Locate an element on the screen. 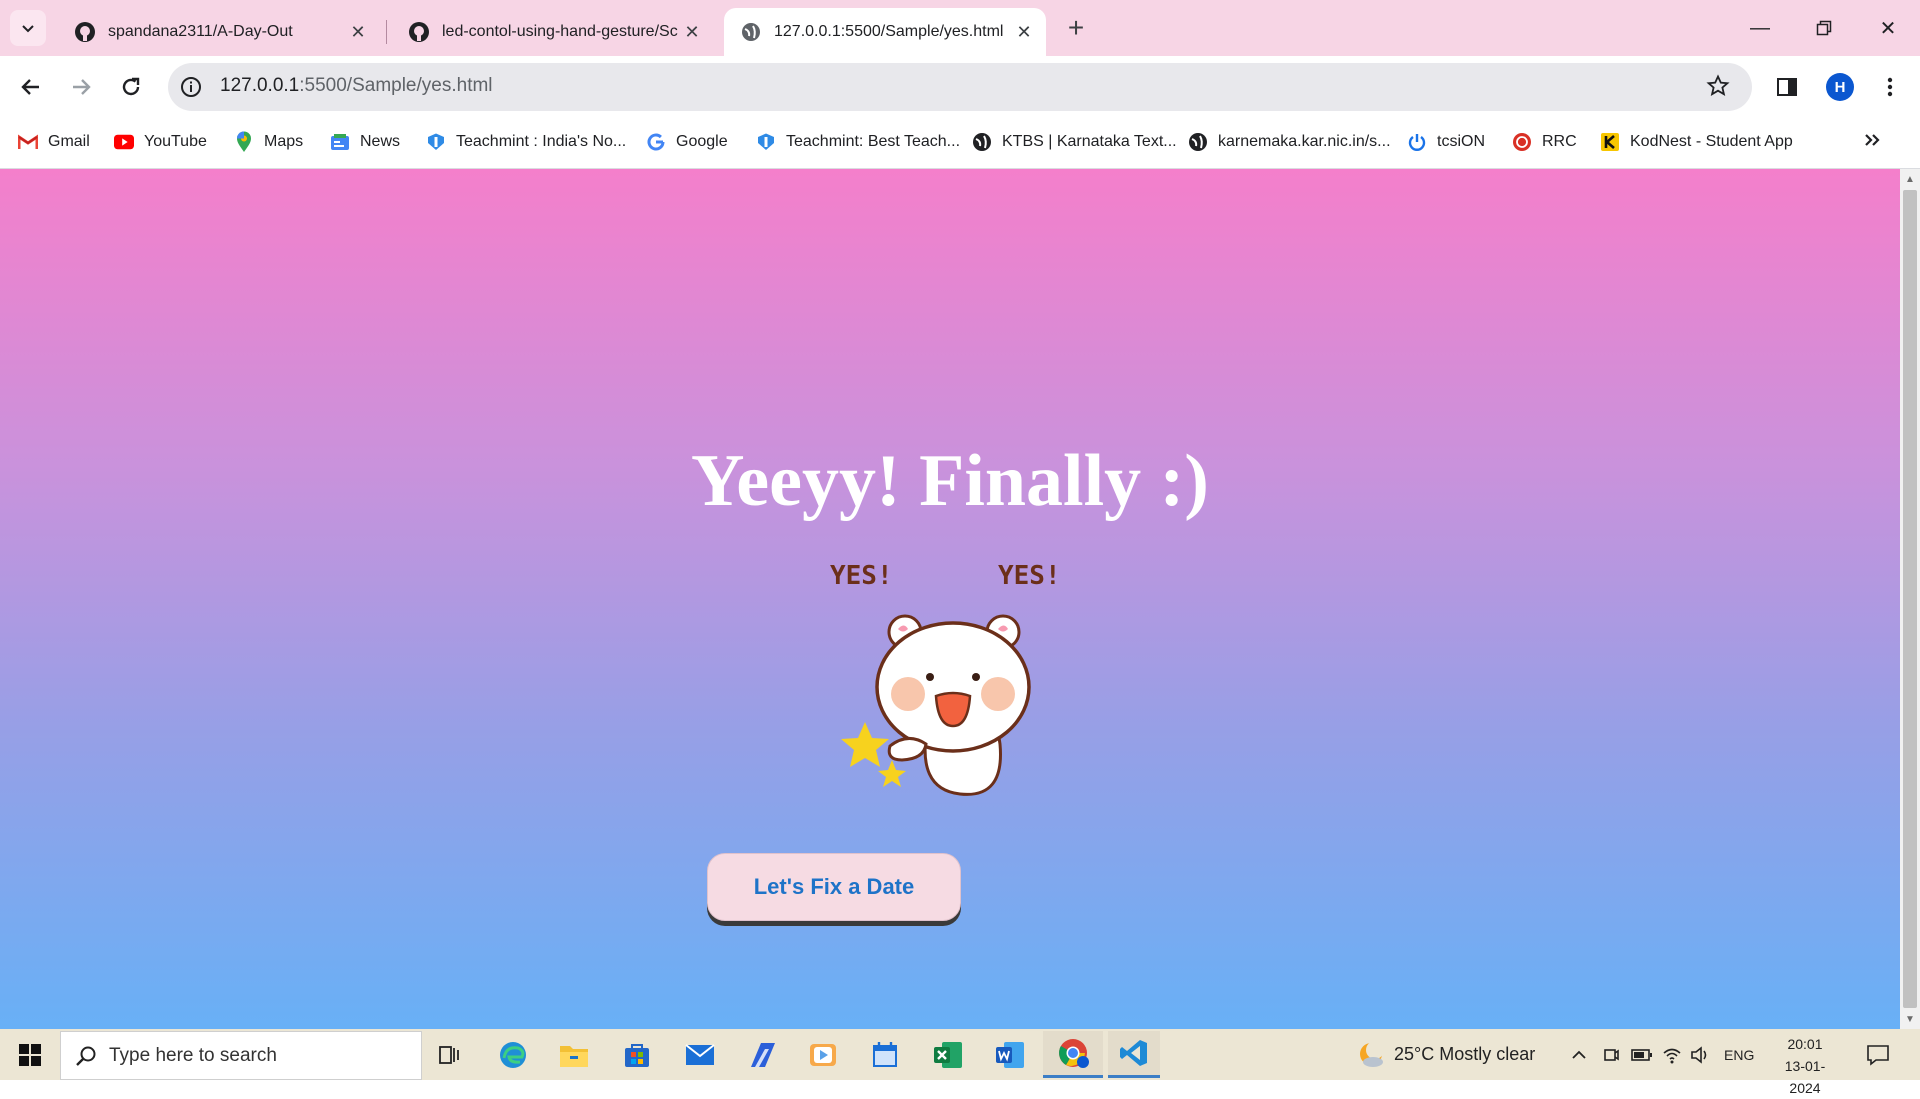 Image resolution: width=1920 pixels, height=1099 pixels. edge-icon is located at coordinates (513, 1054).